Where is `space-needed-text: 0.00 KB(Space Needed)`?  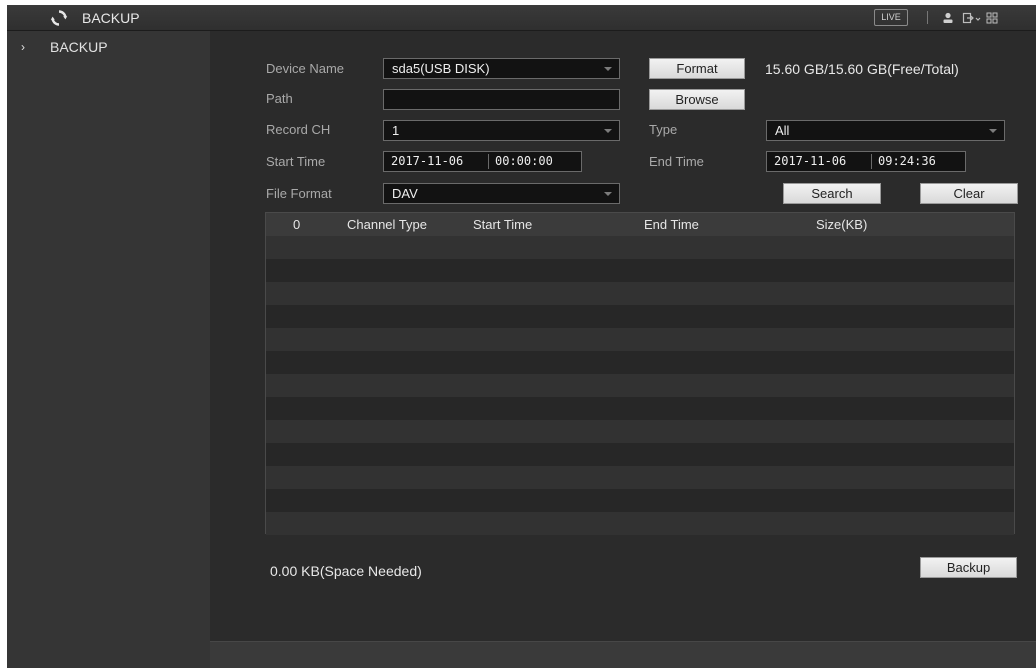 space-needed-text: 0.00 KB(Space Needed) is located at coordinates (346, 571).